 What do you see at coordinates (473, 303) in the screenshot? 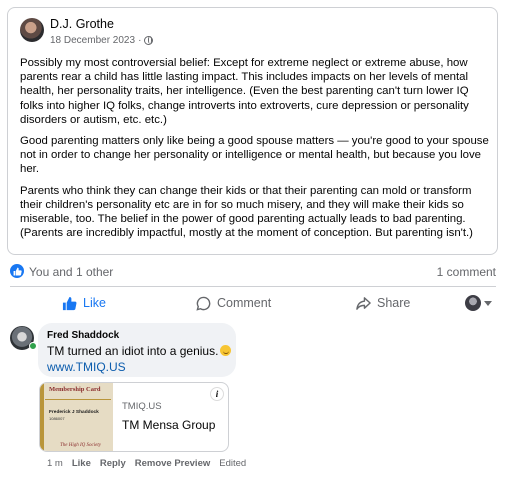
I see `viewer-avatar` at bounding box center [473, 303].